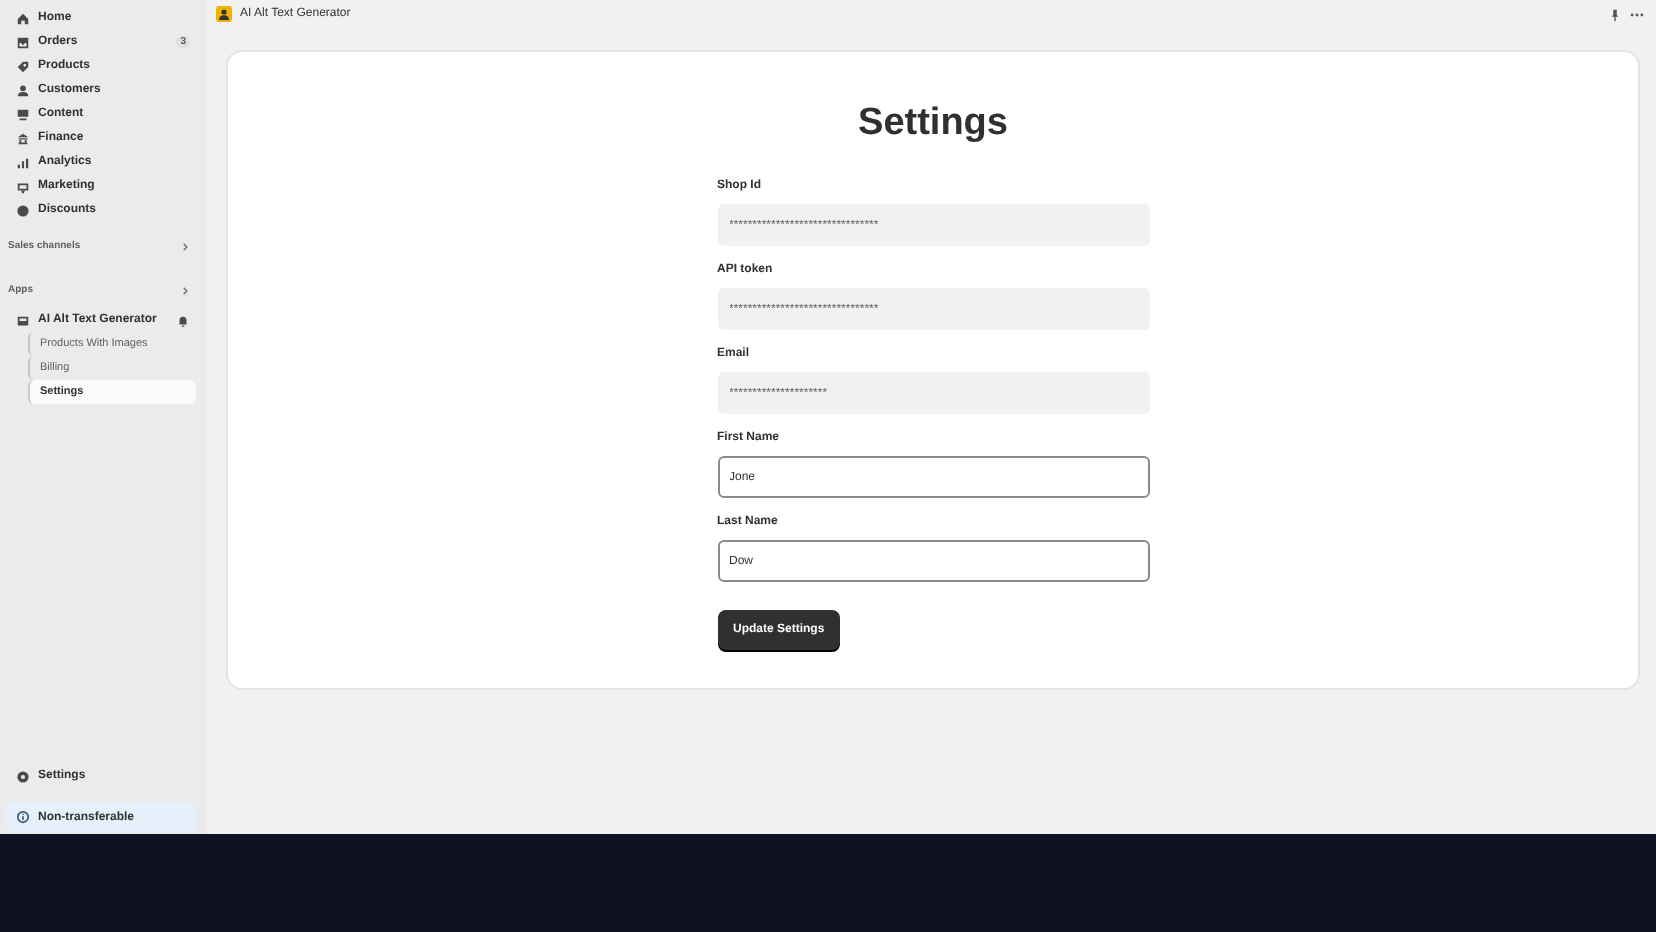  I want to click on person-icon, so click(23, 90).